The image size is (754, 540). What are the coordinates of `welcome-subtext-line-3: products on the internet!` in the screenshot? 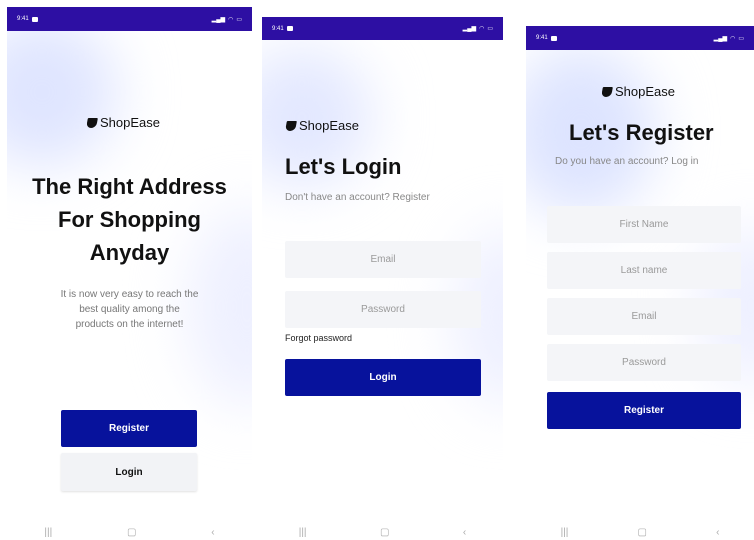 It's located at (129, 324).